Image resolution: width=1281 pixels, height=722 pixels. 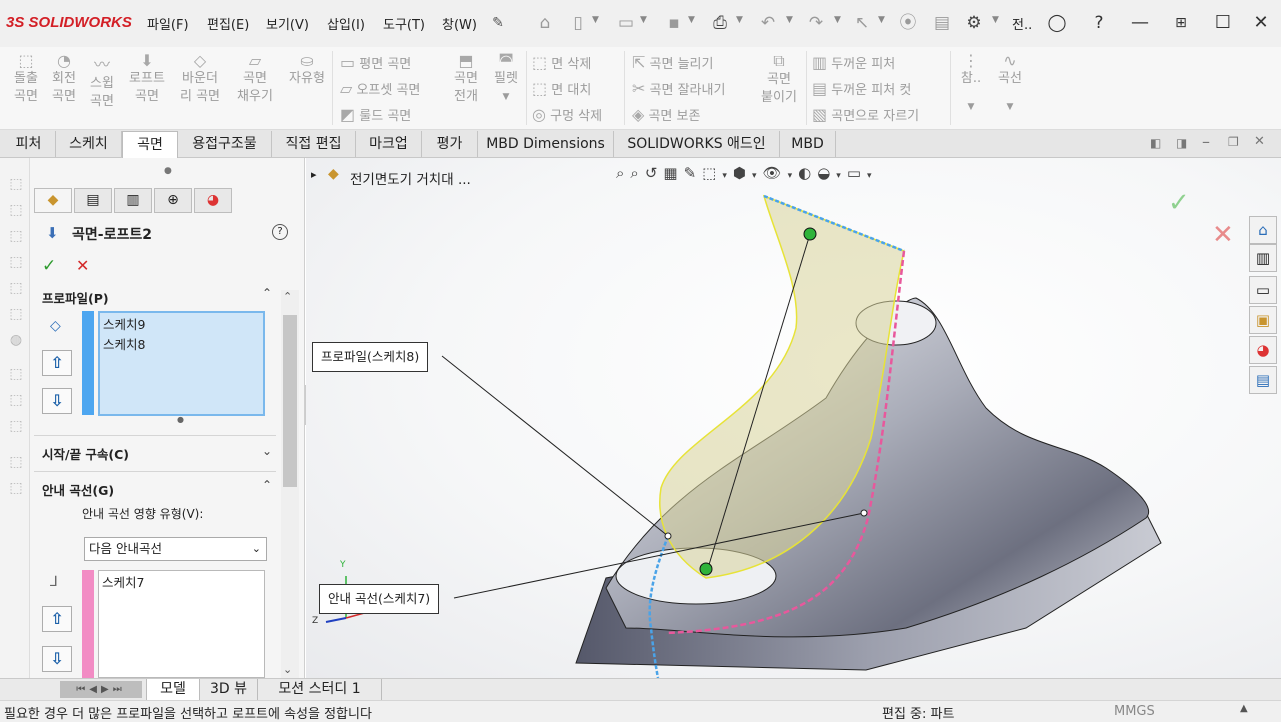 I want to click on prev-tab-icon: ◀, so click(x=95, y=689).